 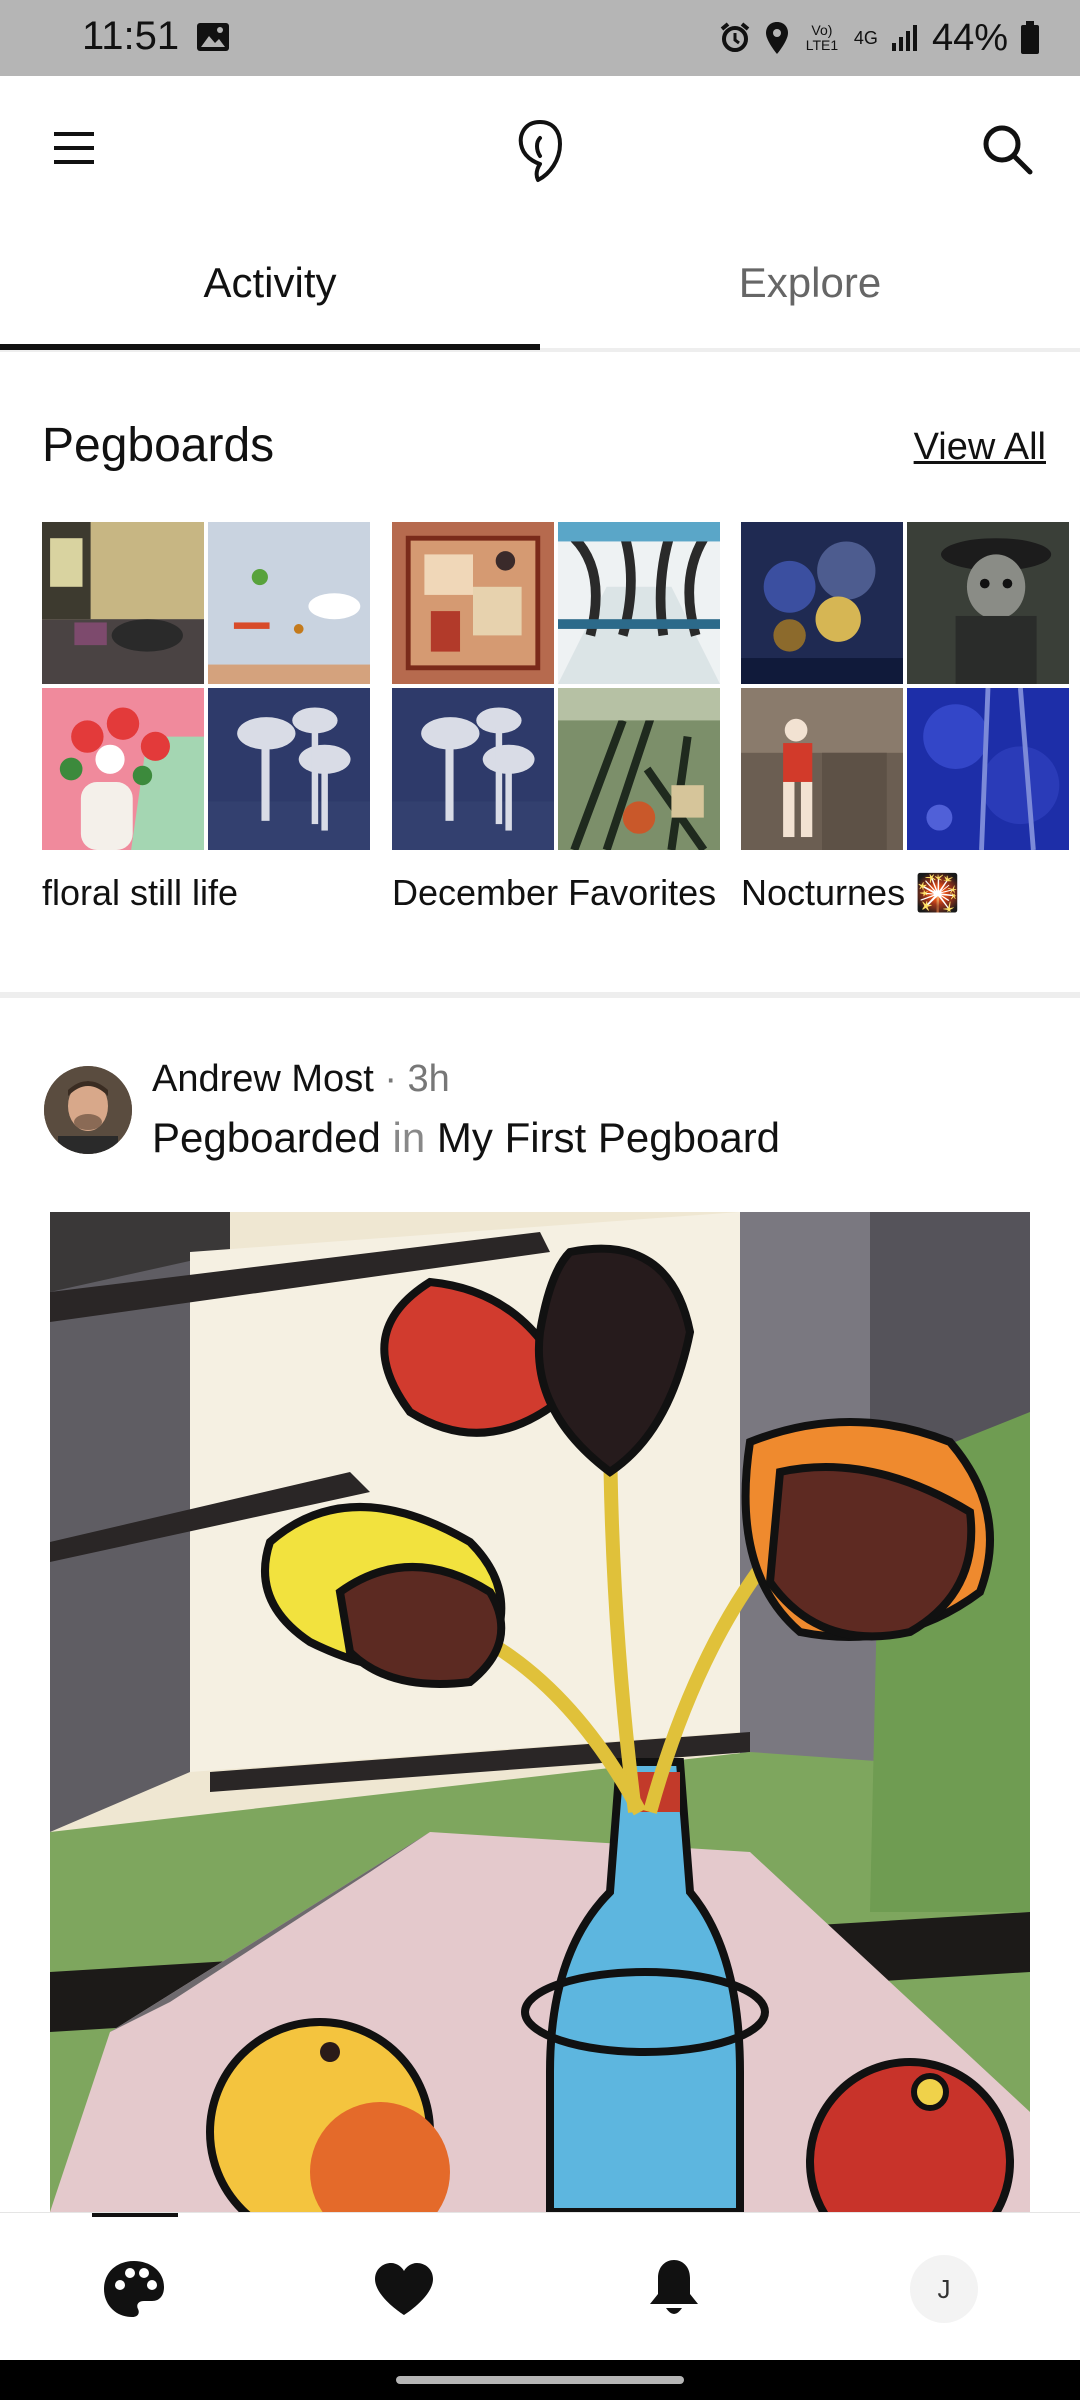 I want to click on heart-icon, so click(x=404, y=2289).